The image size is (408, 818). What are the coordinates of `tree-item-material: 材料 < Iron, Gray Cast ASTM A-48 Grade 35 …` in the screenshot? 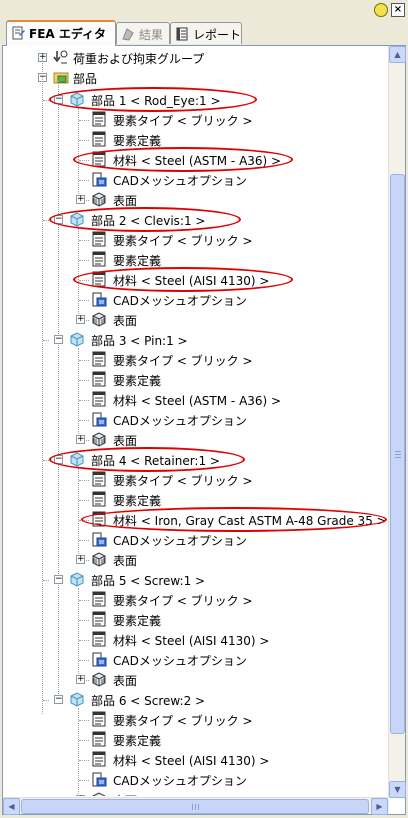 It's located at (195, 520).